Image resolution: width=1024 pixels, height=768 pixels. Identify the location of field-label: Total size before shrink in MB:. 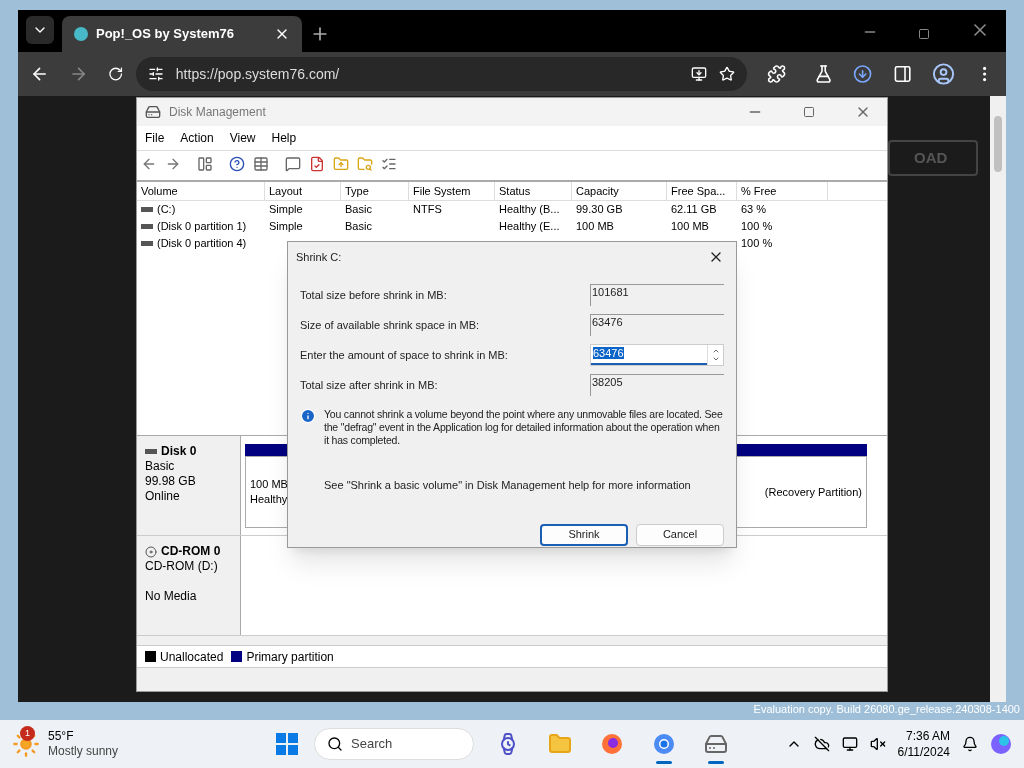
(373, 295).